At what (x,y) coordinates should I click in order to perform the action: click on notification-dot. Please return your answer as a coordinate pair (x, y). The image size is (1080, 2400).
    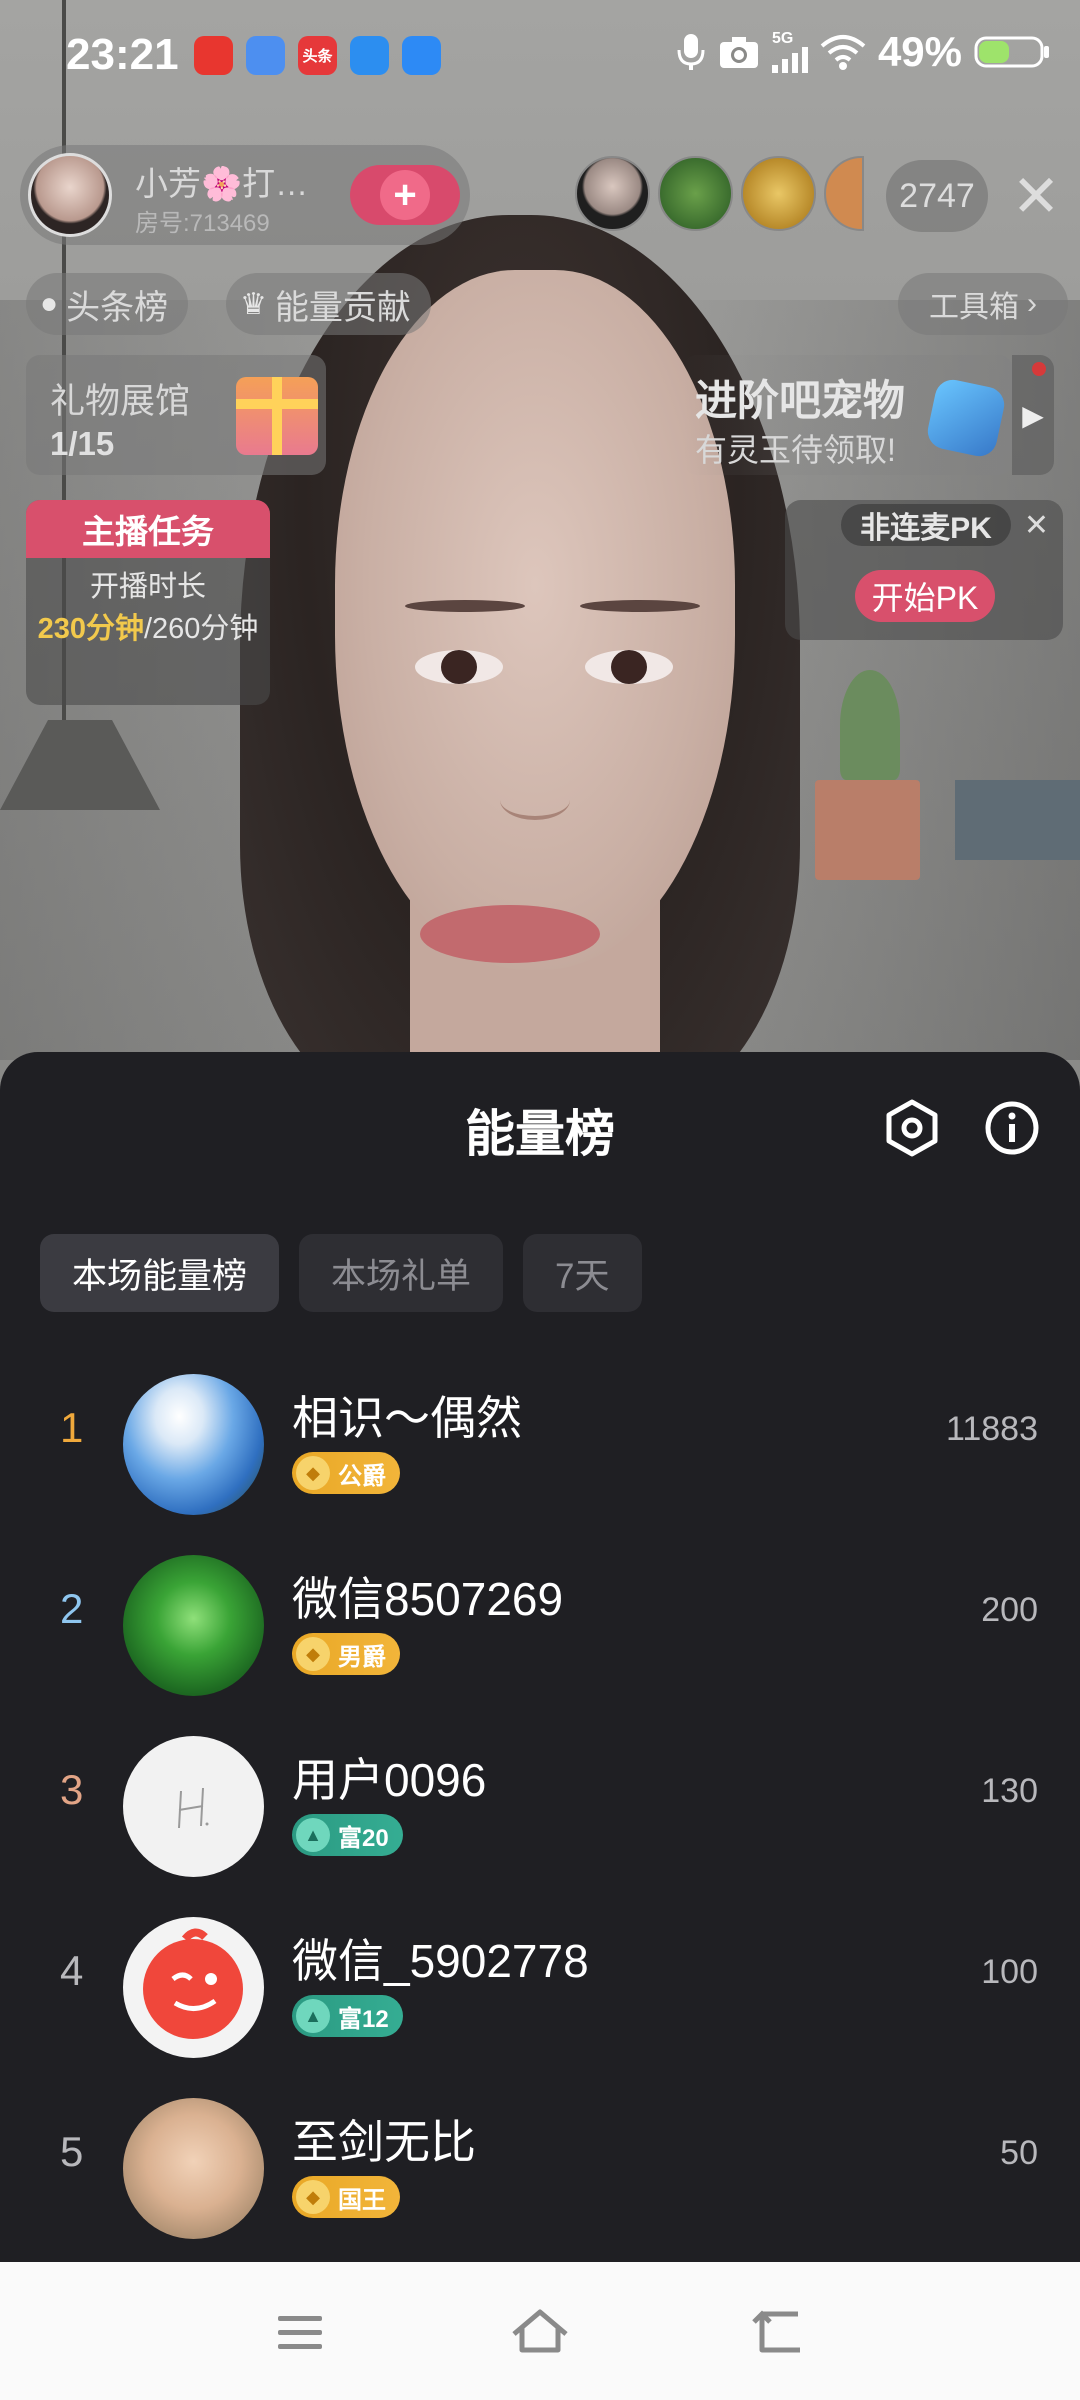
    Looking at the image, I should click on (1039, 369).